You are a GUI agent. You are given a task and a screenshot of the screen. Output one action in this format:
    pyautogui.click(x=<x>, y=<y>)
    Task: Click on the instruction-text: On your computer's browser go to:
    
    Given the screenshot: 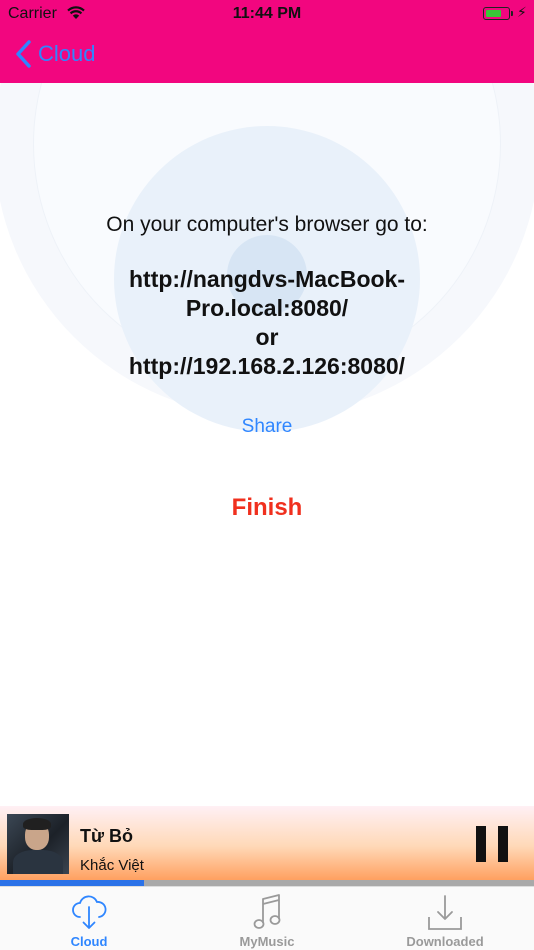 What is the action you would take?
    pyautogui.click(x=267, y=224)
    